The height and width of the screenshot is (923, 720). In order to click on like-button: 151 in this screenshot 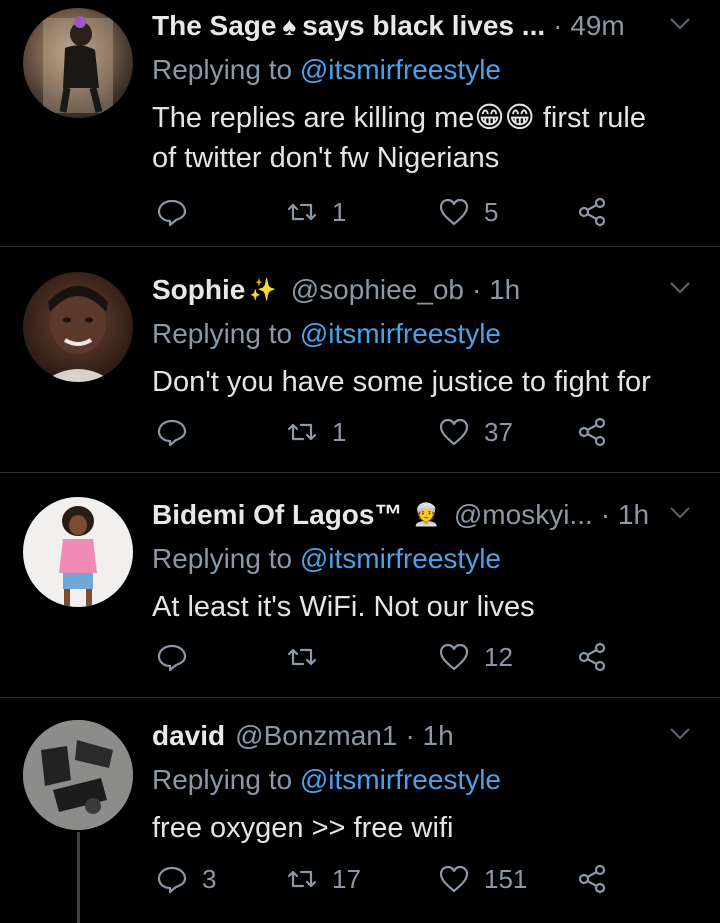, I will do `click(482, 879)`.